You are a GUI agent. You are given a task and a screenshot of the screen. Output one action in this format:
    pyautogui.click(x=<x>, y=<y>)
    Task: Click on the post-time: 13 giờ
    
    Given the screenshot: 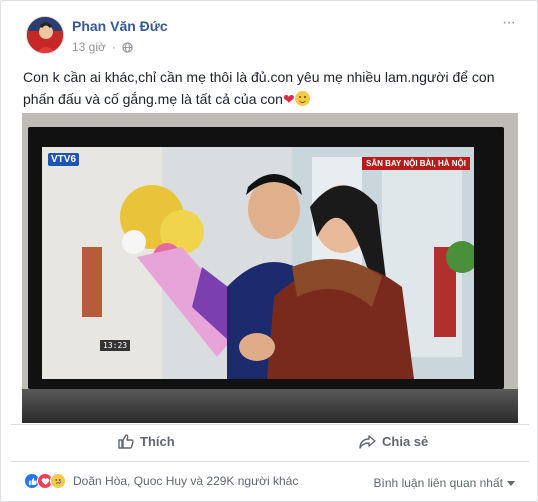 What is the action you would take?
    pyautogui.click(x=89, y=47)
    